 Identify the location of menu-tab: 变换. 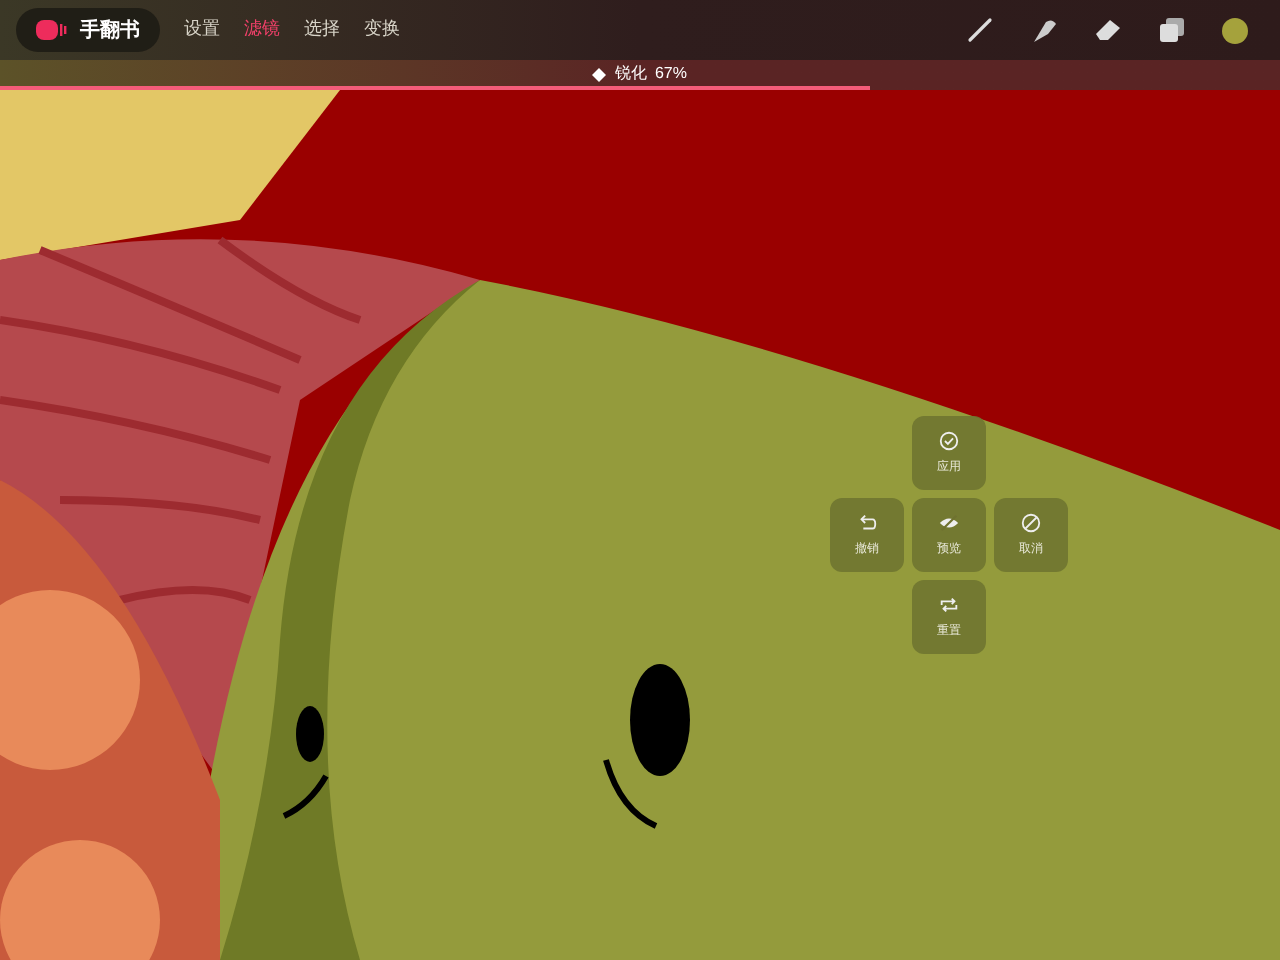
(382, 30).